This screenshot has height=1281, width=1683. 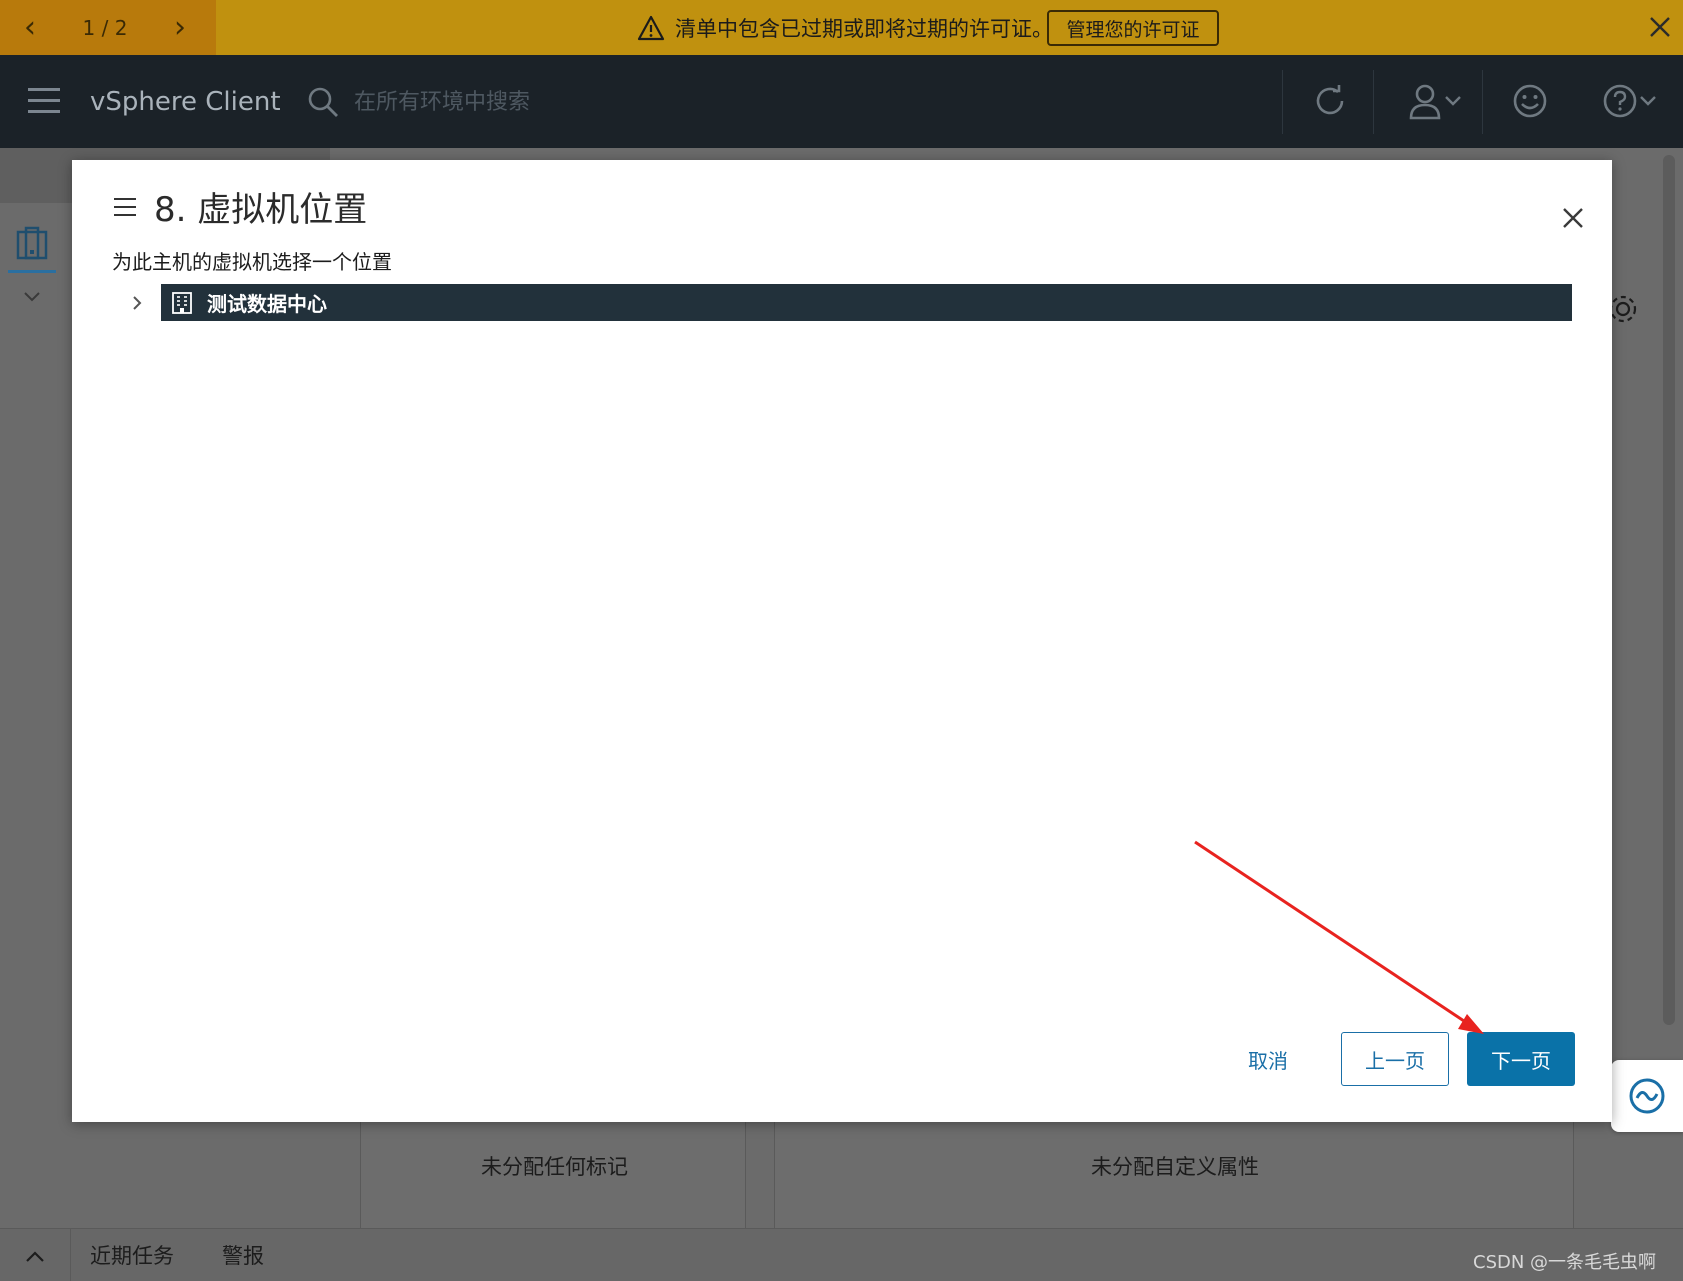 I want to click on chevron-right-icon: ›, so click(x=180, y=27).